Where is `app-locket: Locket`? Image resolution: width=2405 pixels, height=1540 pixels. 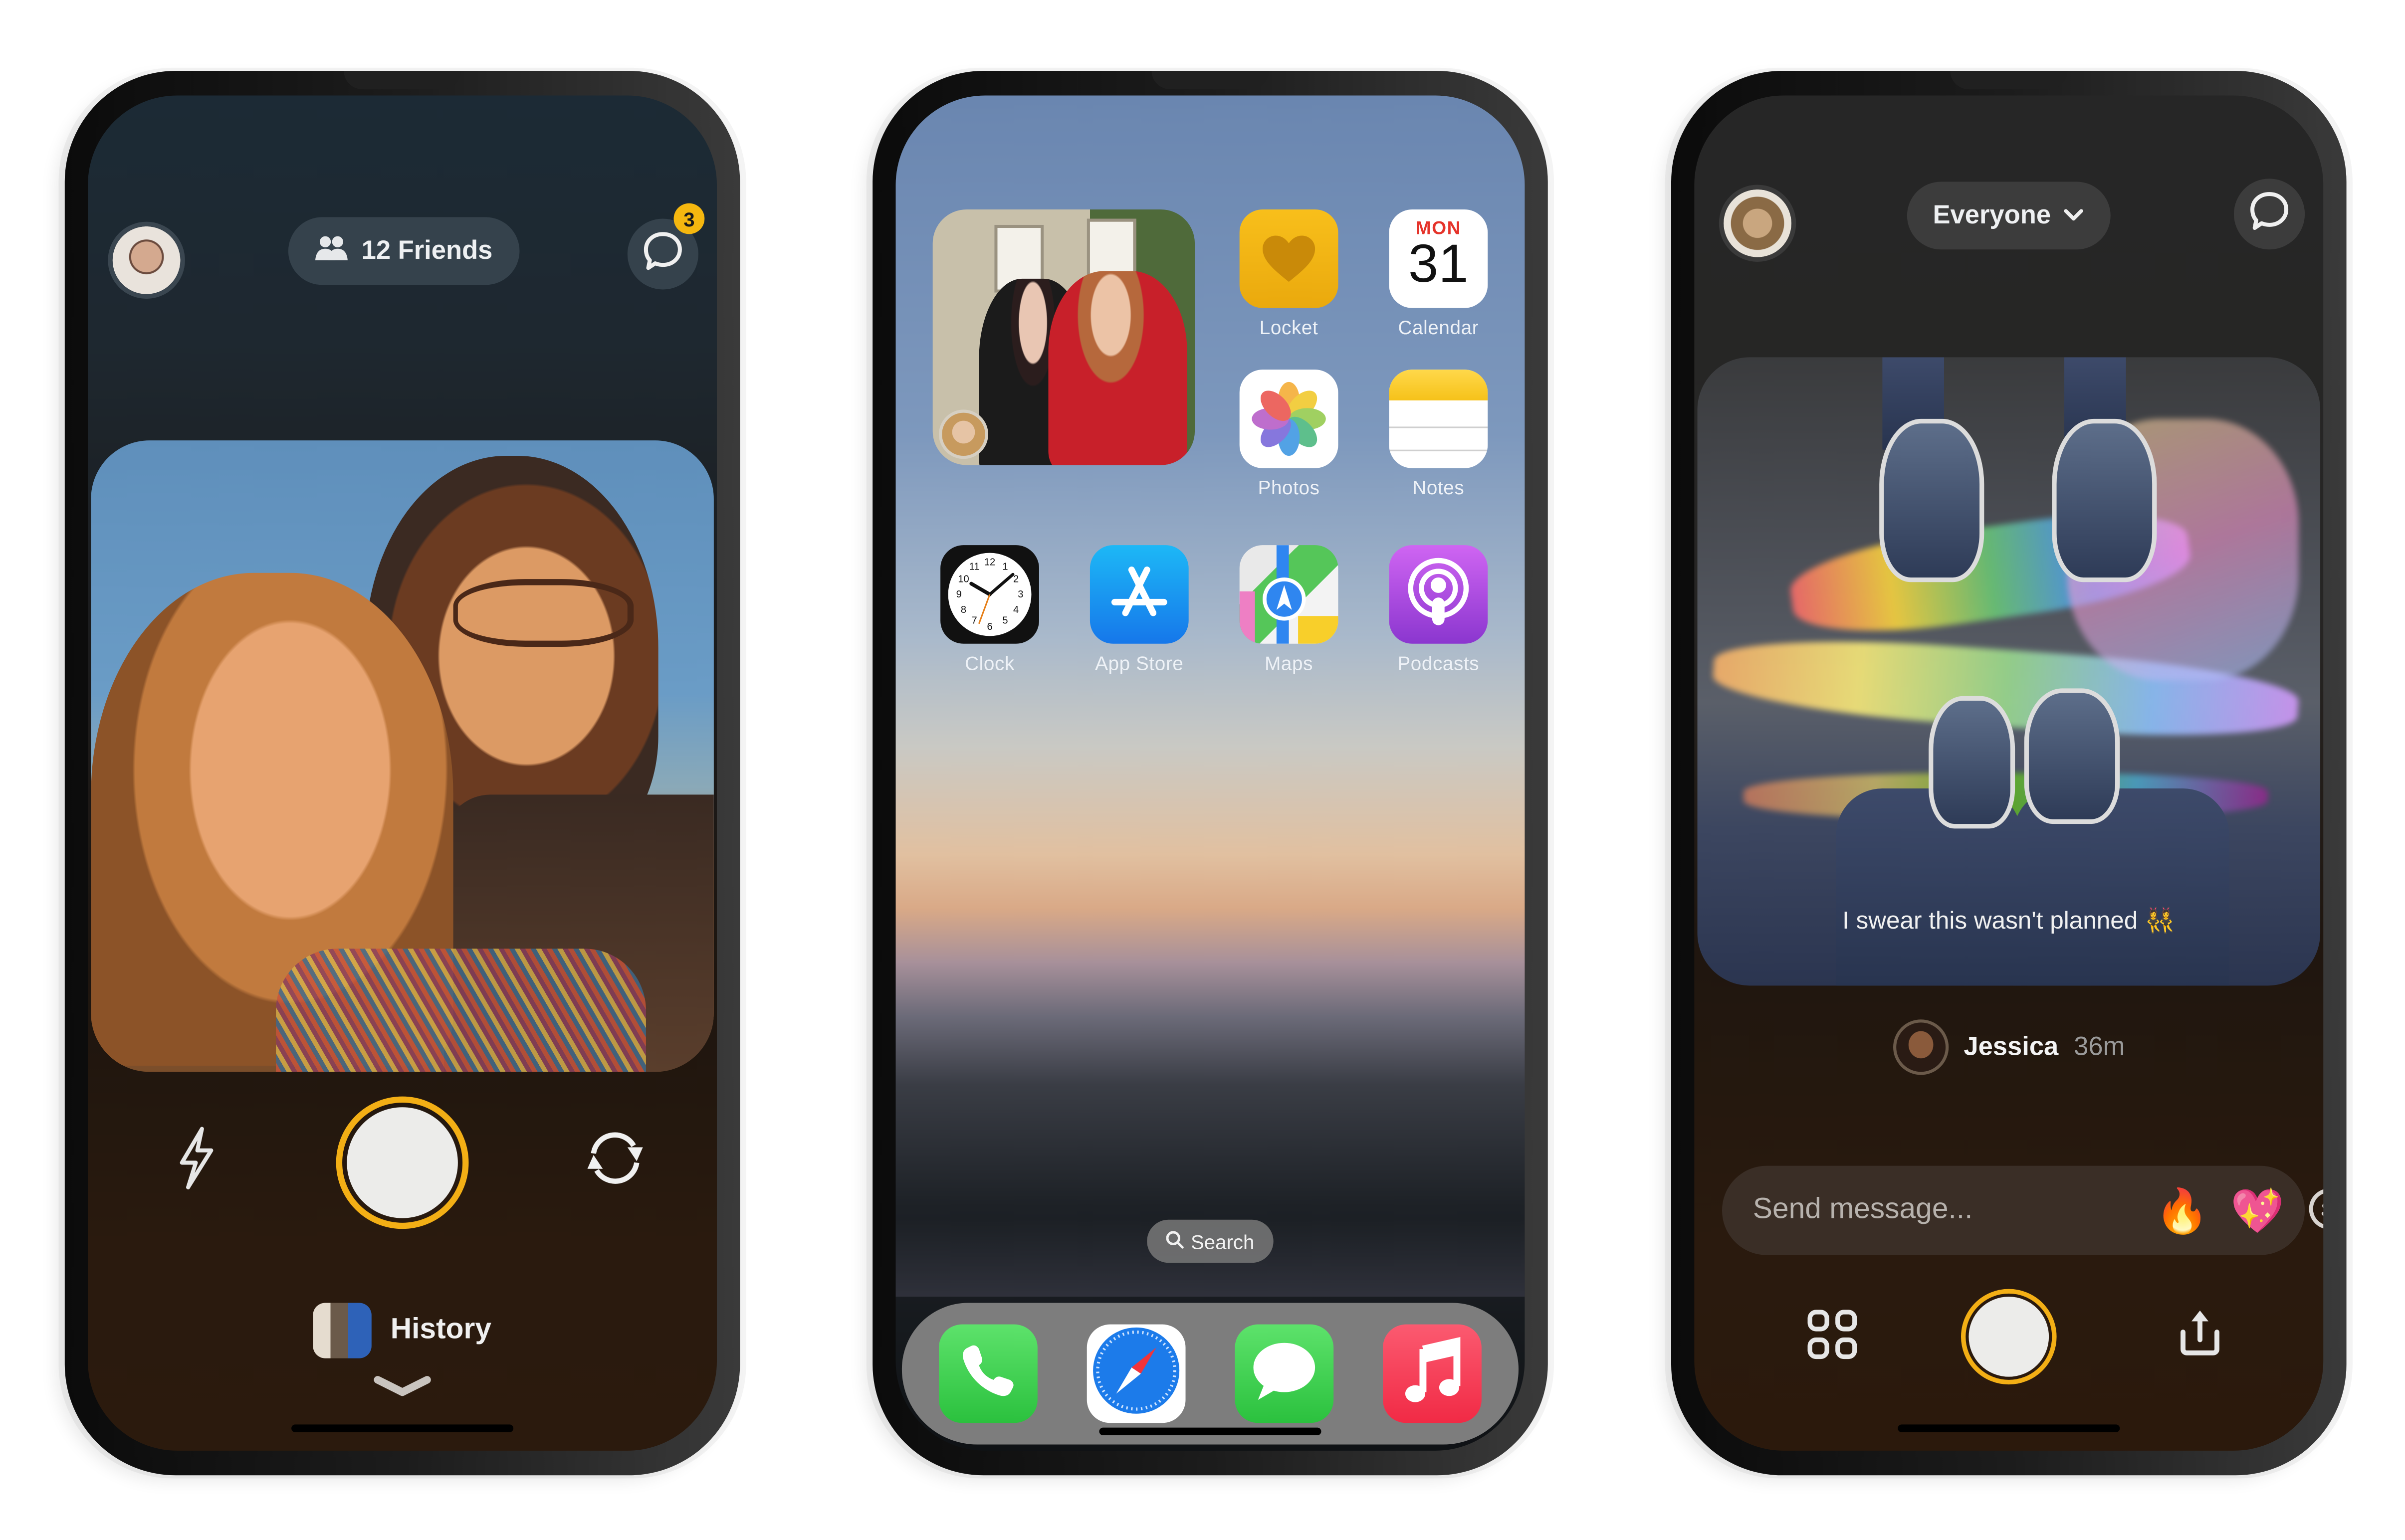 app-locket: Locket is located at coordinates (1289, 274).